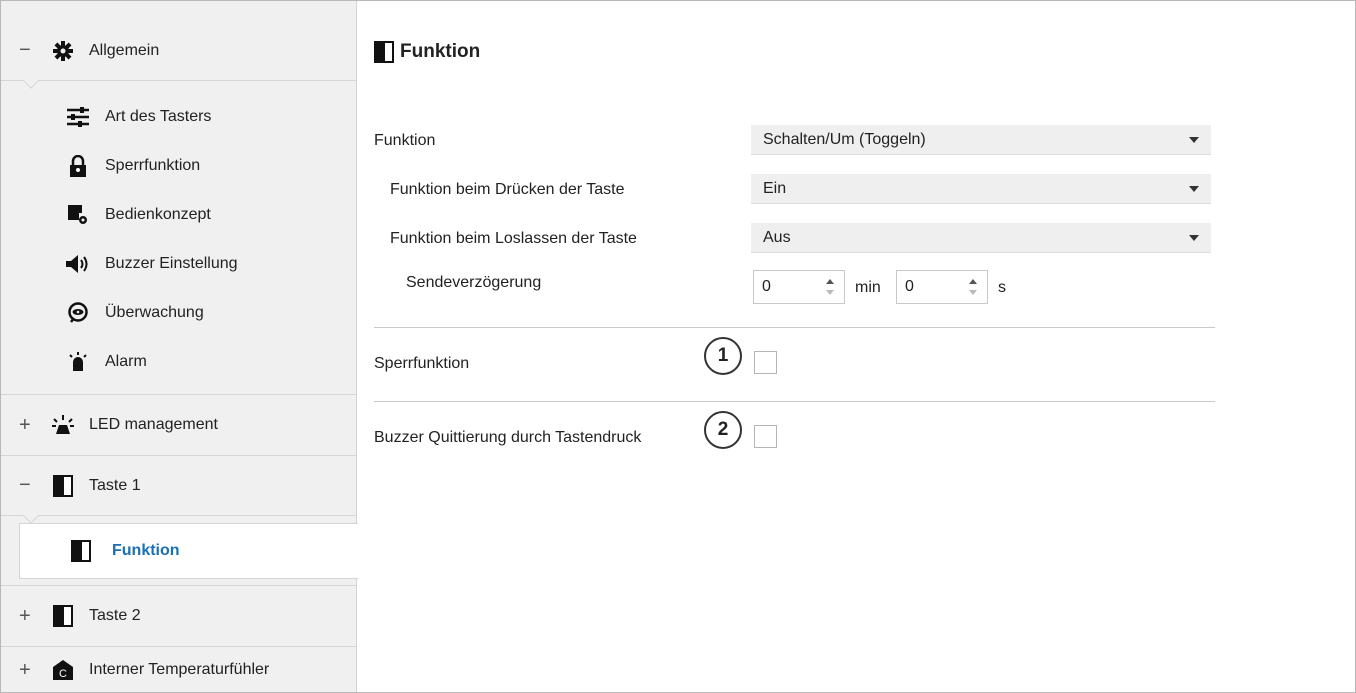  I want to click on sidebar-group-label: LED management, so click(153, 424).